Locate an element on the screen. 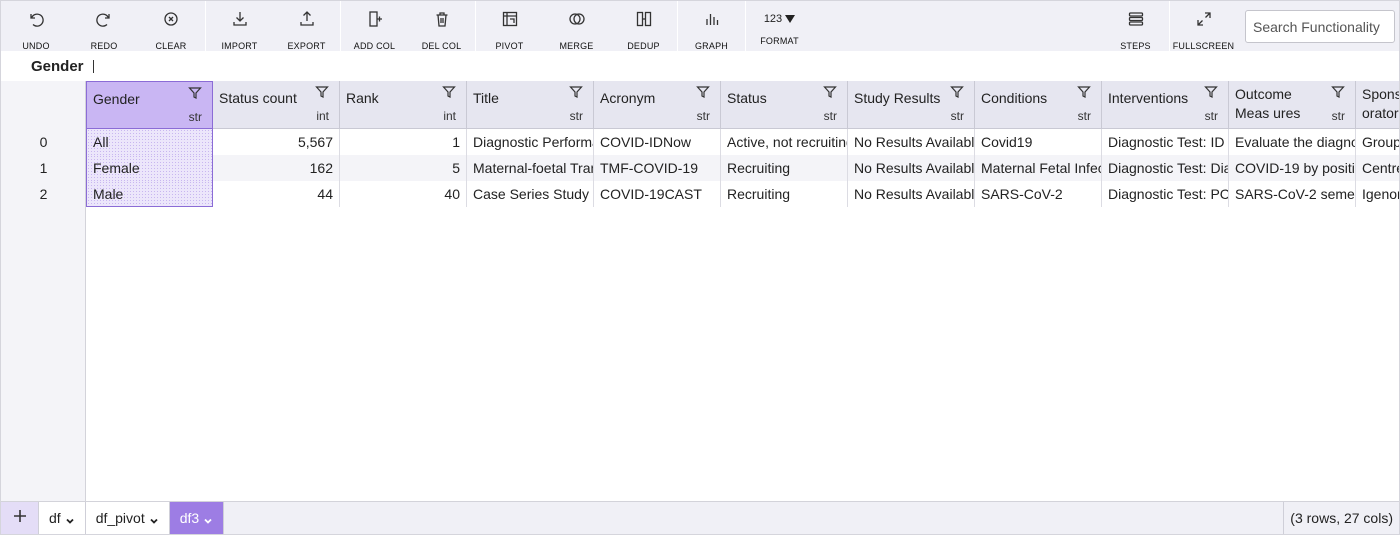 The image size is (1400, 535). cell: Maternal-foetal Transmission is located at coordinates (530, 168).